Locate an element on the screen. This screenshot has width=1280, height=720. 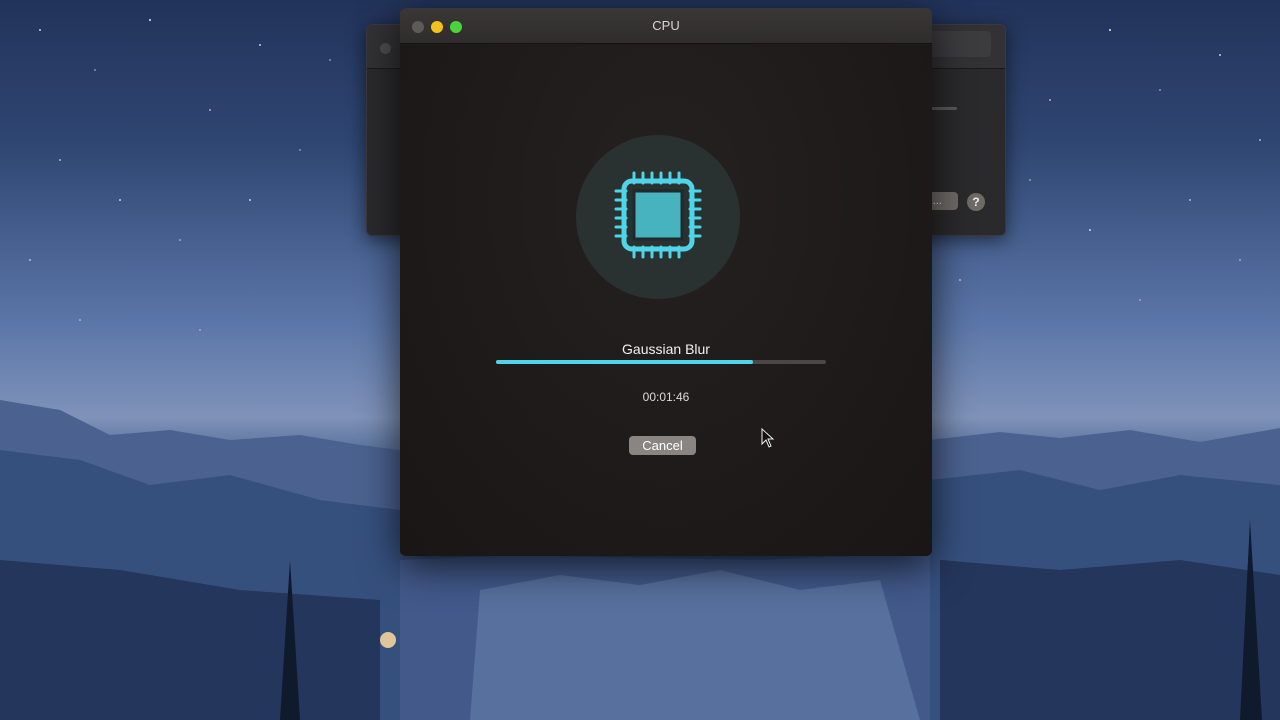
progress-bar is located at coordinates (661, 362).